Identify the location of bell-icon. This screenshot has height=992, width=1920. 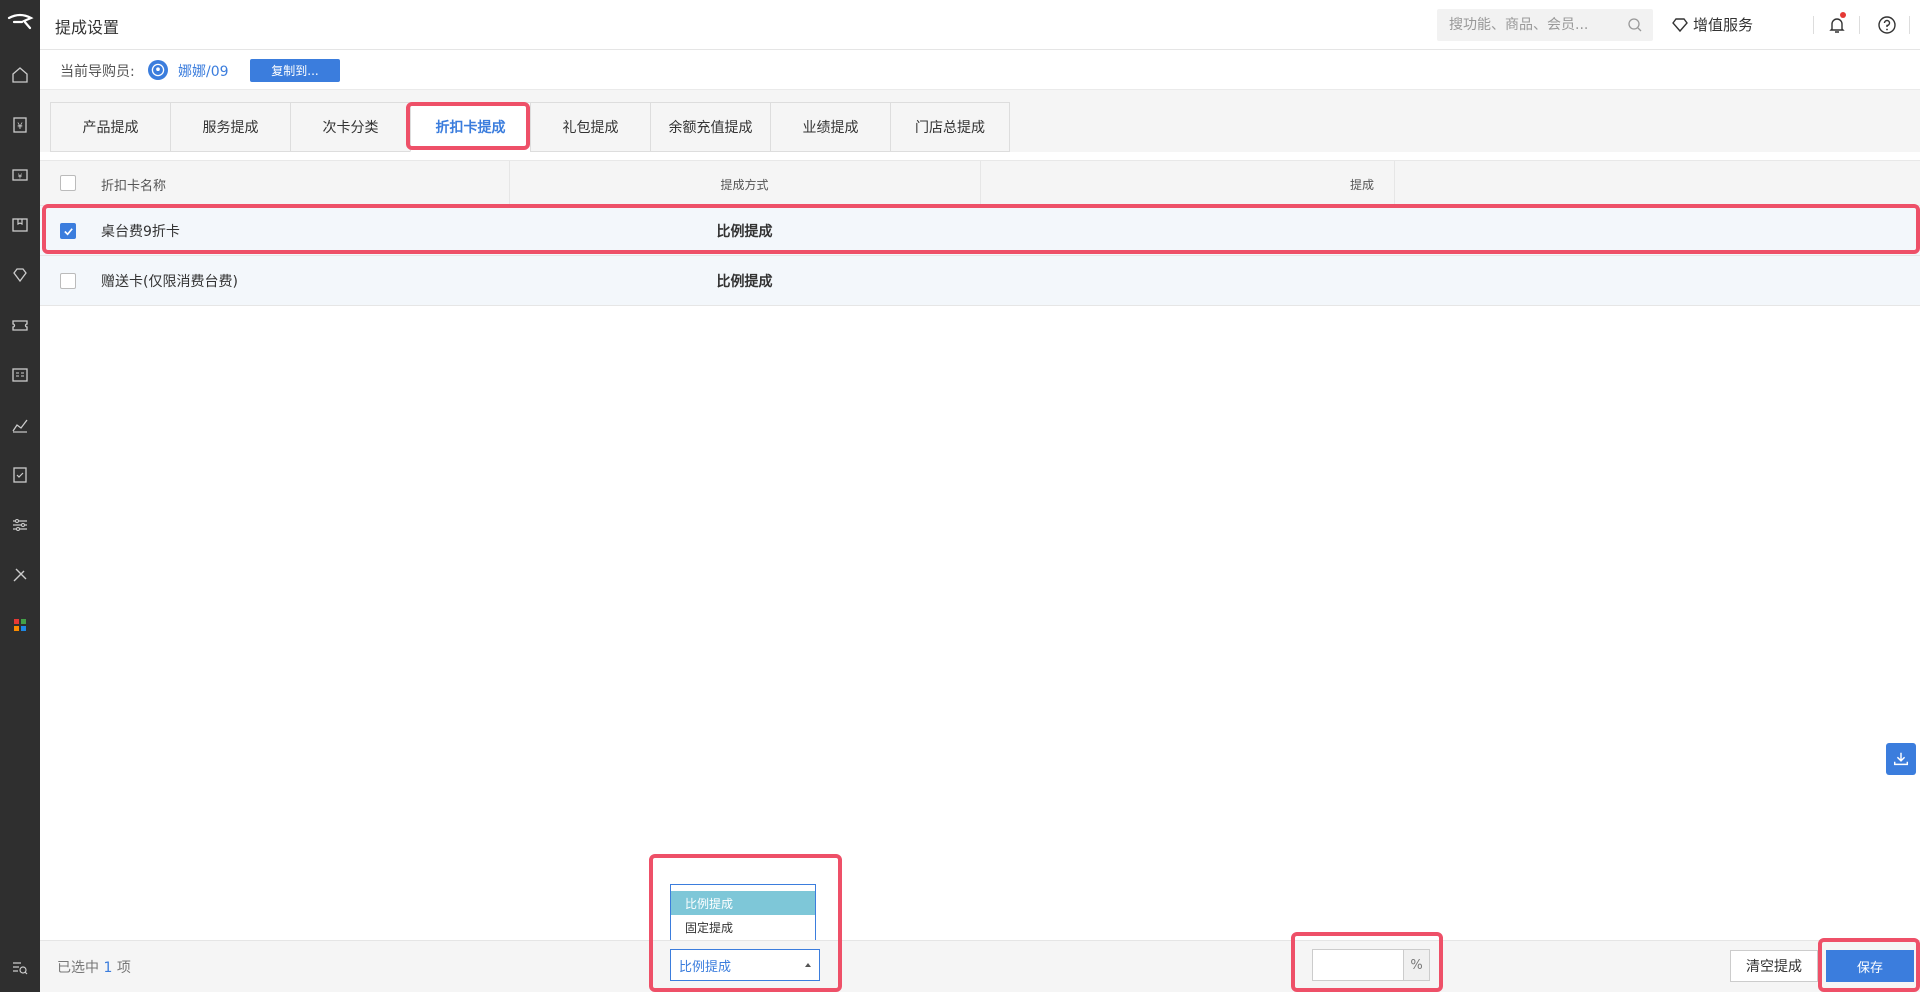
(1837, 25).